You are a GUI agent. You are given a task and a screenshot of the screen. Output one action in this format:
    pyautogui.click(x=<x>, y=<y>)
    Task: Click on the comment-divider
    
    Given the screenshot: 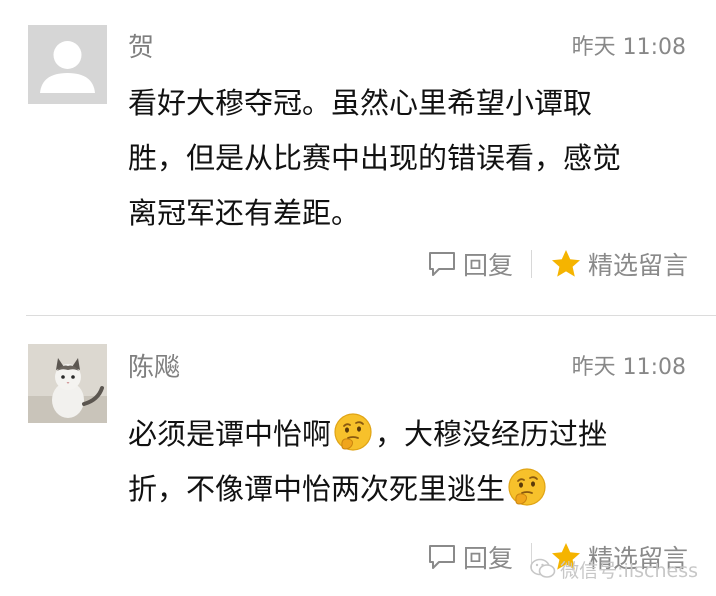 What is the action you would take?
    pyautogui.click(x=371, y=315)
    